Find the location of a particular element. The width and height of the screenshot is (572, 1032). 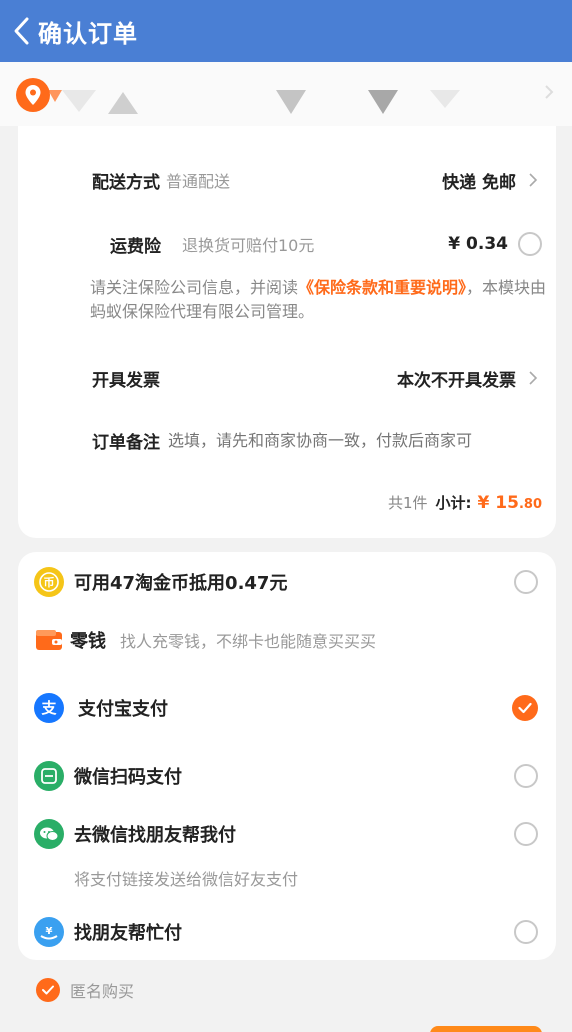

coin-deduct-row: 币 可用47淘金币抵用0.47元 is located at coordinates (287, 582).